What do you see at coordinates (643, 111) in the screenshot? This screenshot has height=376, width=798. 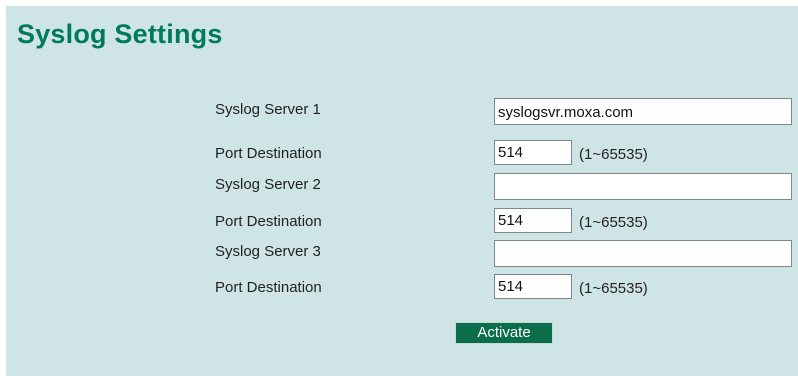 I see `syslog-server-1-input` at bounding box center [643, 111].